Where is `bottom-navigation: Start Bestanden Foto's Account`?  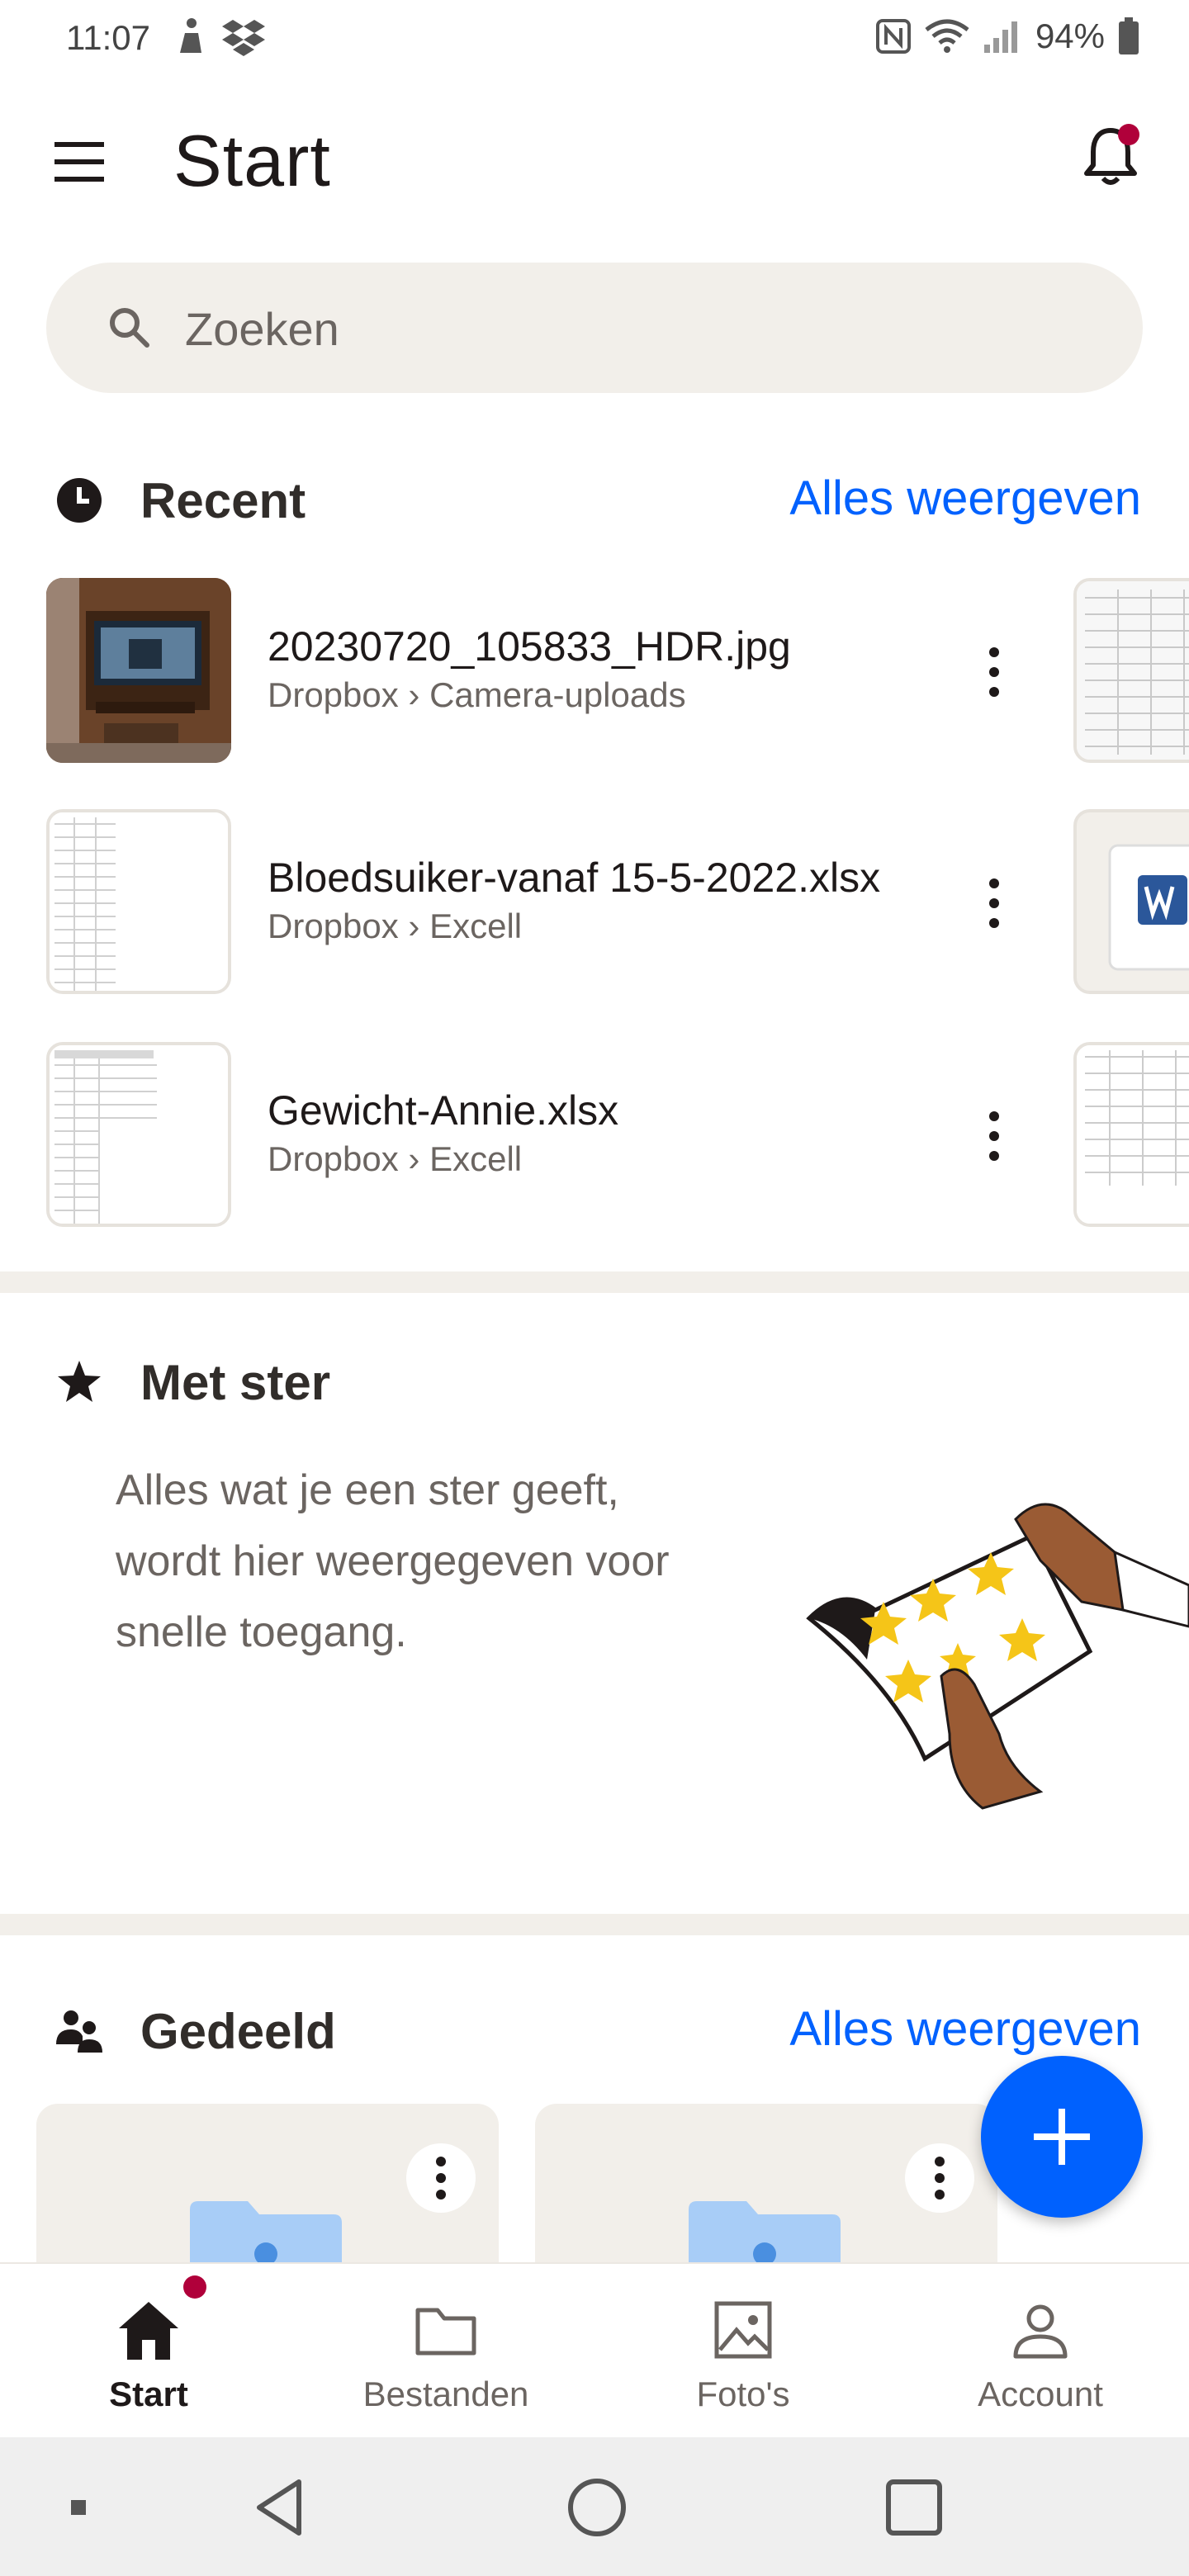 bottom-navigation: Start Bestanden Foto's Account is located at coordinates (594, 2349).